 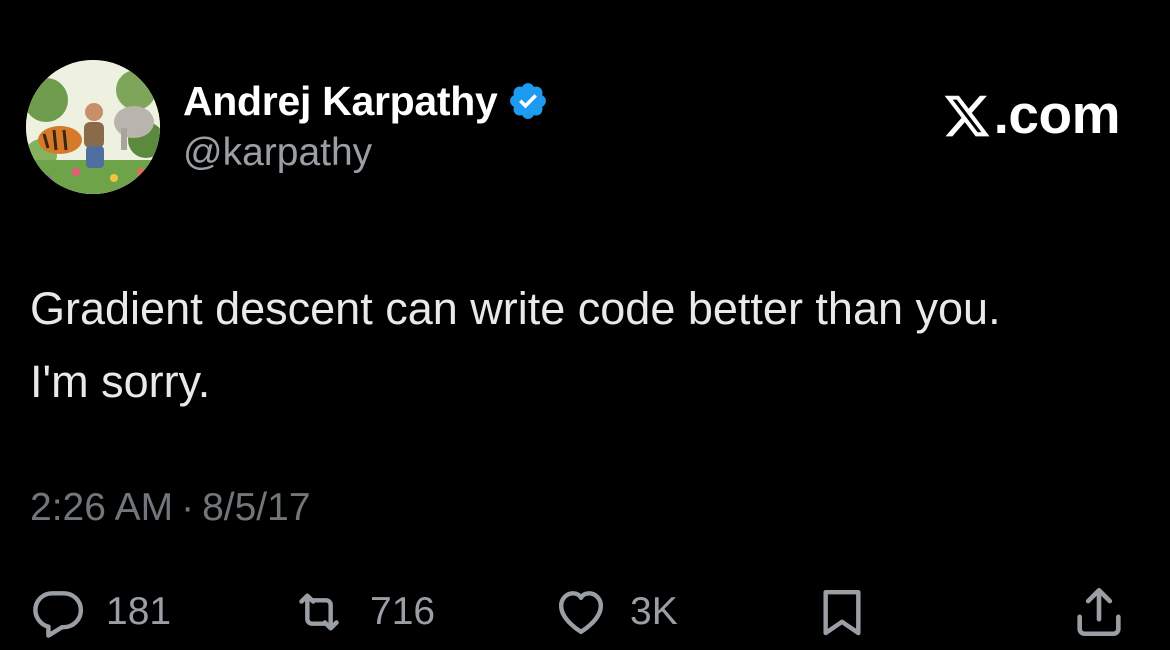 What do you see at coordinates (528, 101) in the screenshot?
I see `verified-badge-icon` at bounding box center [528, 101].